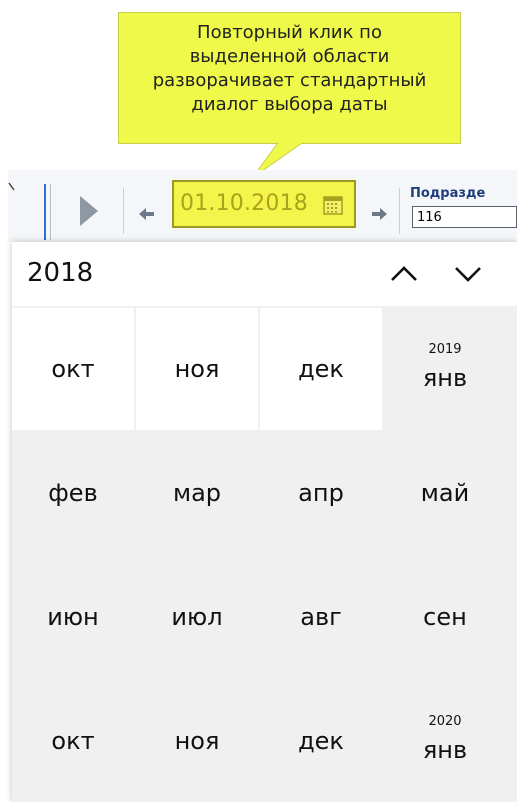 This screenshot has width=517, height=802. I want to click on play-icon, so click(89, 211).